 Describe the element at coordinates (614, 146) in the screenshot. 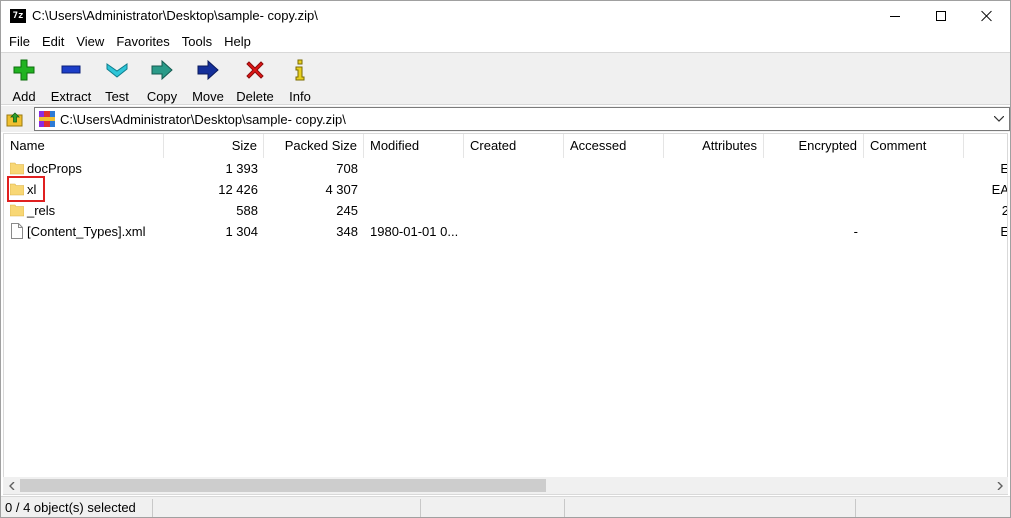

I see `column-header-accessed: Accessed` at that location.